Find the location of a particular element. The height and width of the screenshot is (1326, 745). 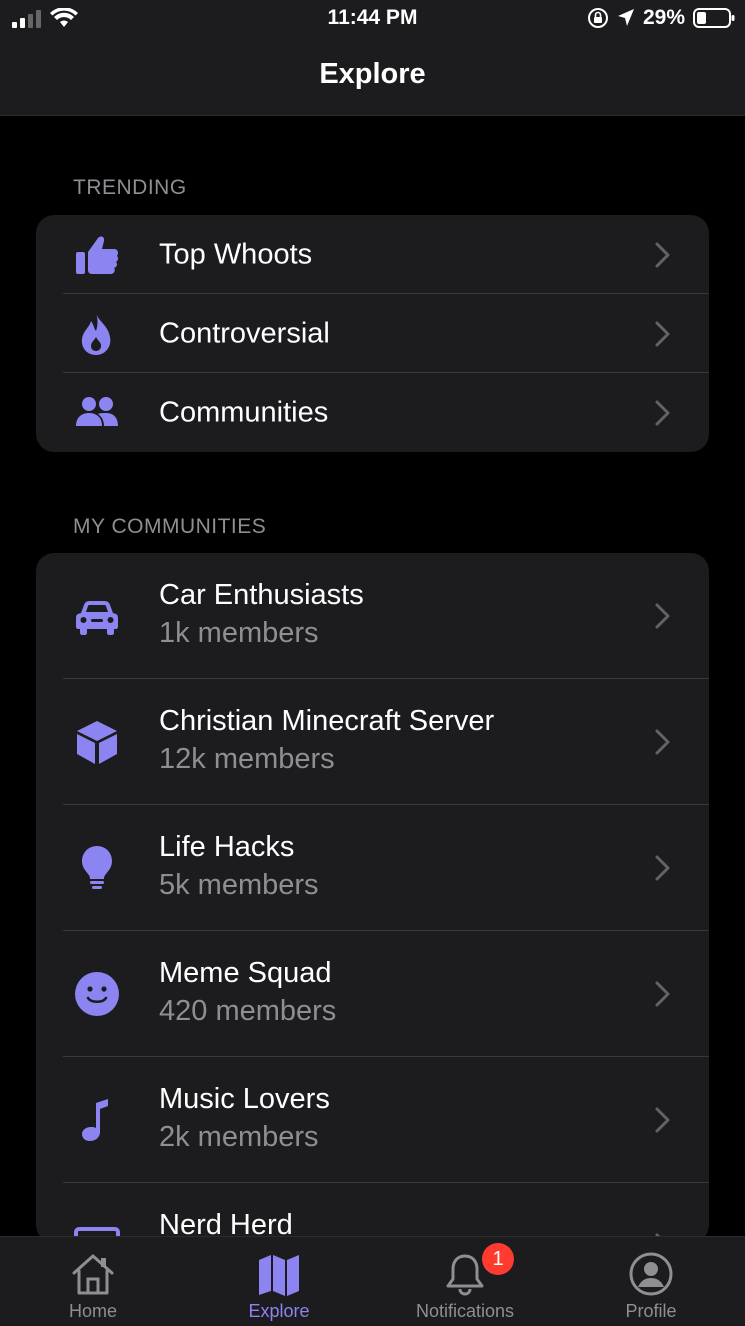

car-icon is located at coordinates (97, 616).